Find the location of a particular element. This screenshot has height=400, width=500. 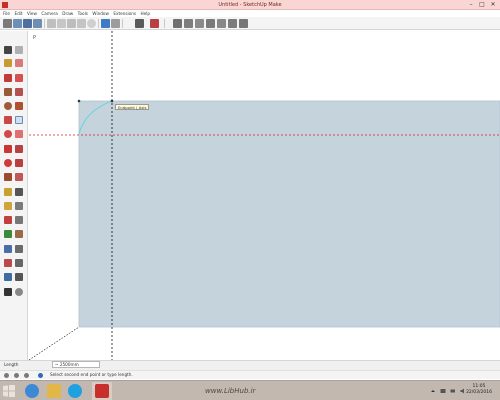

zoom-icon is located at coordinates (8, 249).